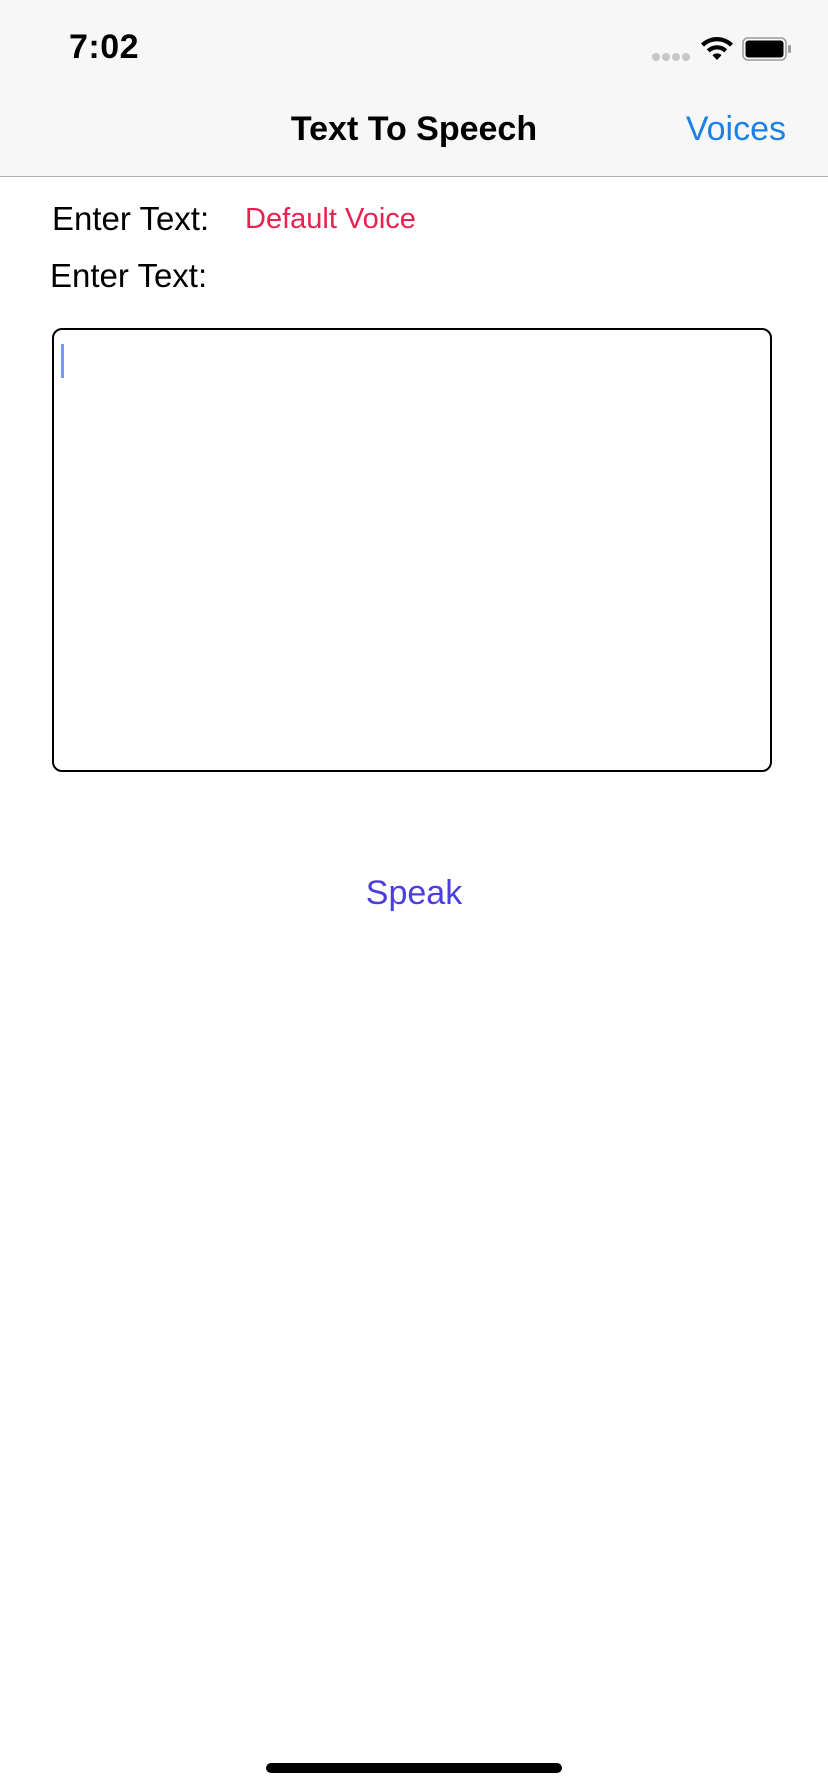 This screenshot has width=828, height=1792. I want to click on speak-button: Speak, so click(414, 893).